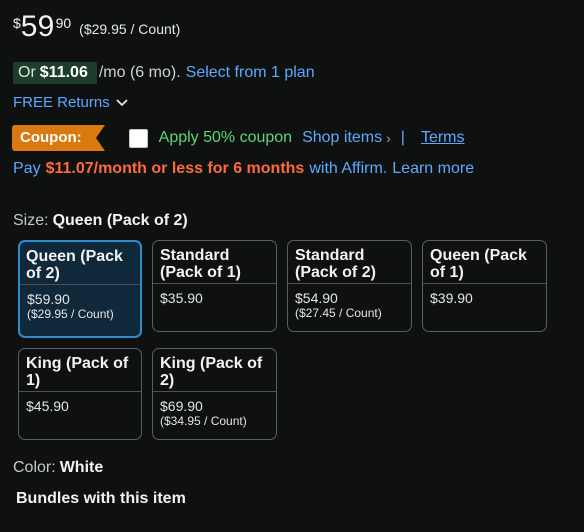  What do you see at coordinates (34, 467) in the screenshot?
I see `color-label: Color:` at bounding box center [34, 467].